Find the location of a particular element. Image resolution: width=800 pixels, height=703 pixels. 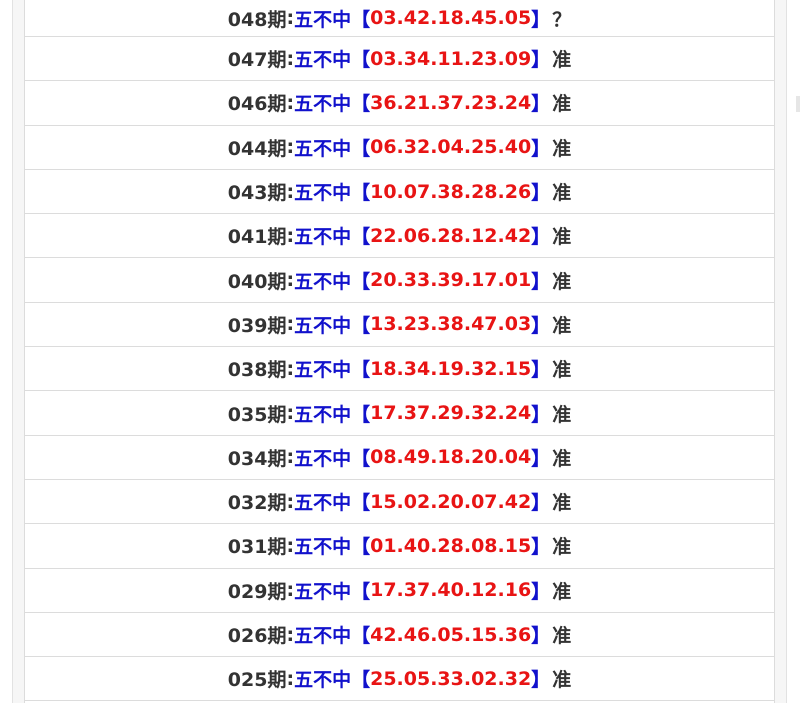

issue-number: 032期 is located at coordinates (257, 503).